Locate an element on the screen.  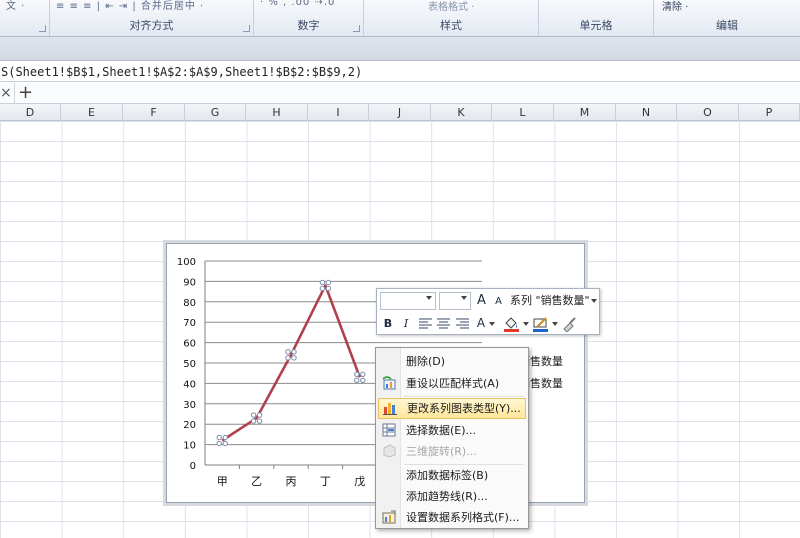
y-tick-label: 30 is located at coordinates (189, 405).